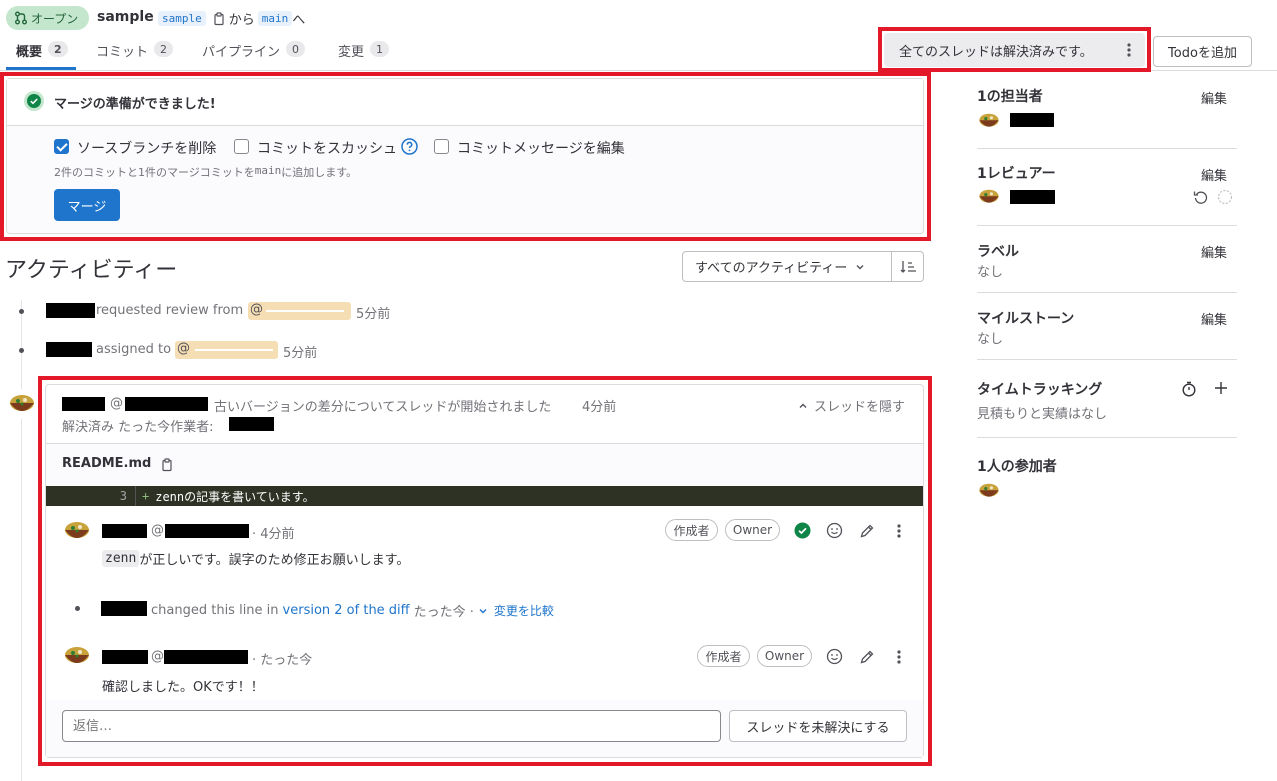 Image resolution: width=1277 pixels, height=781 pixels. Describe the element at coordinates (122, 52) in the screenshot. I see `tab-label: コミット` at that location.